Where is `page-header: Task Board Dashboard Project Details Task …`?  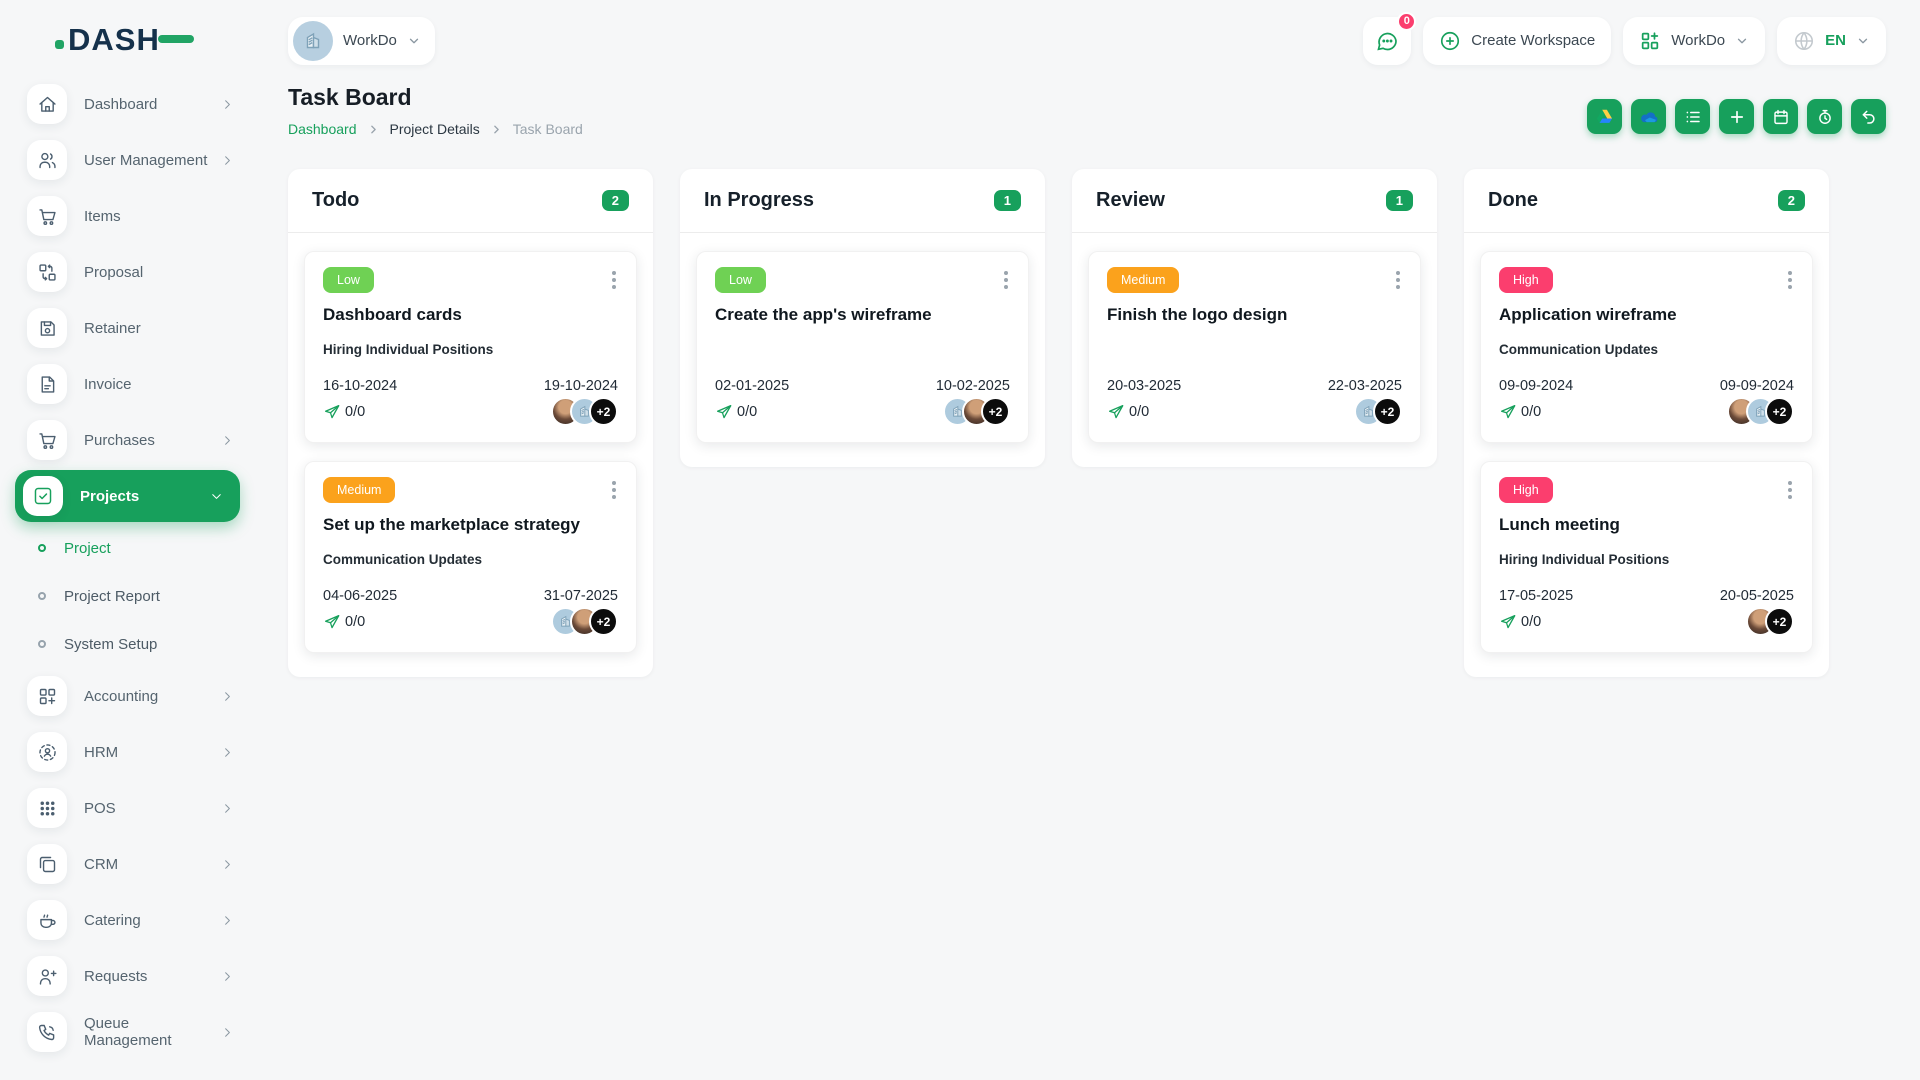
page-header: Task Board Dashboard Project Details Task … is located at coordinates (1087, 110).